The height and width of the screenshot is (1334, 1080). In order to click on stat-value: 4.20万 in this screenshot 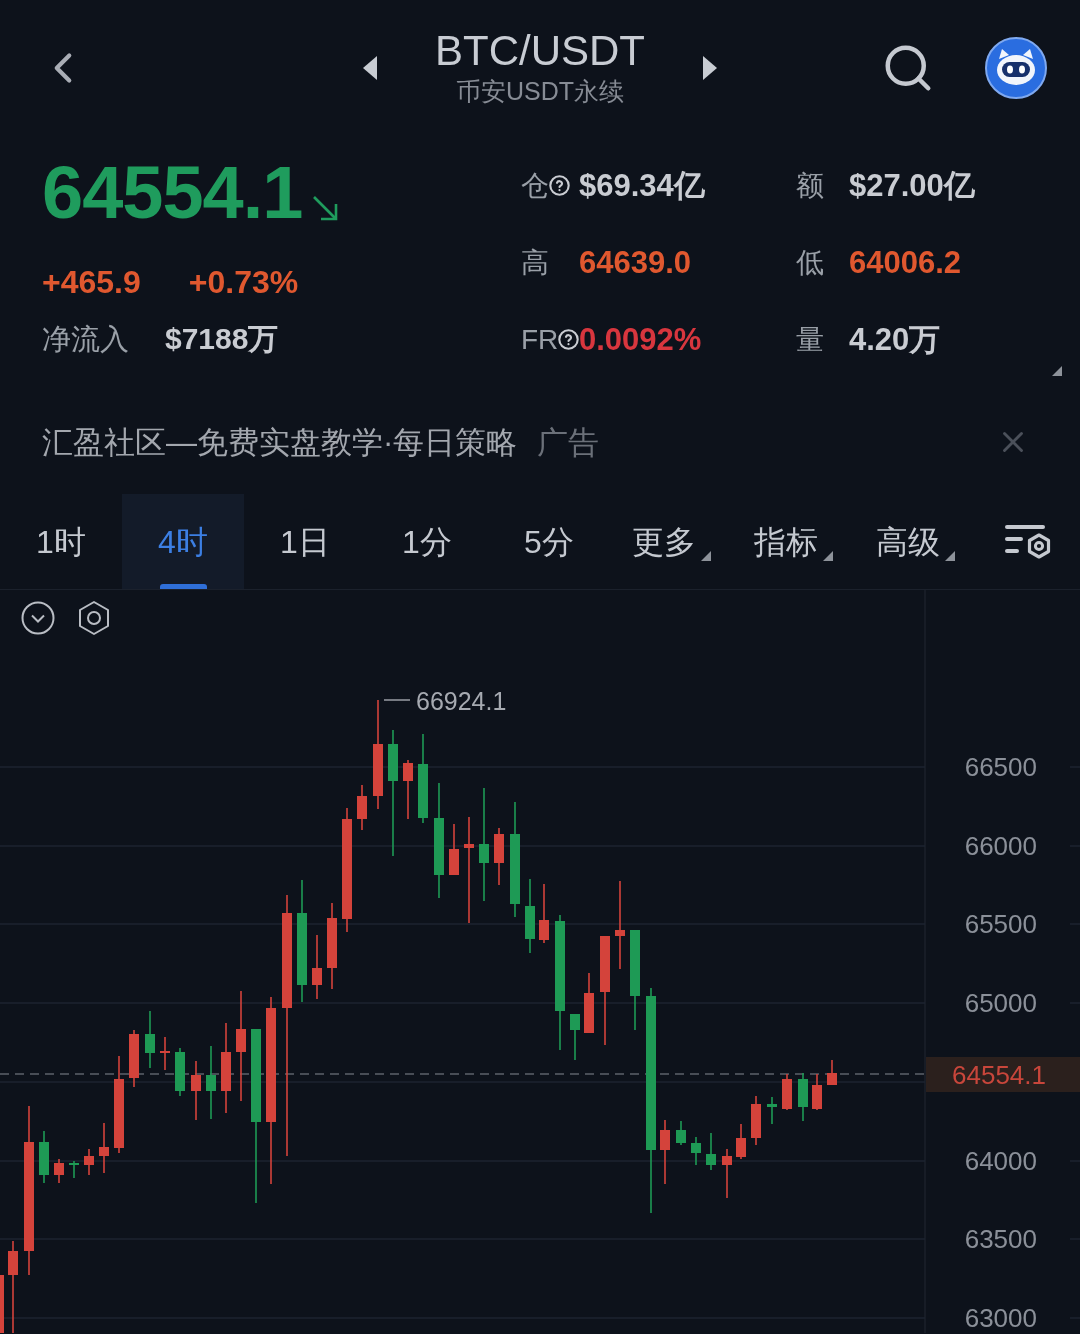, I will do `click(895, 339)`.